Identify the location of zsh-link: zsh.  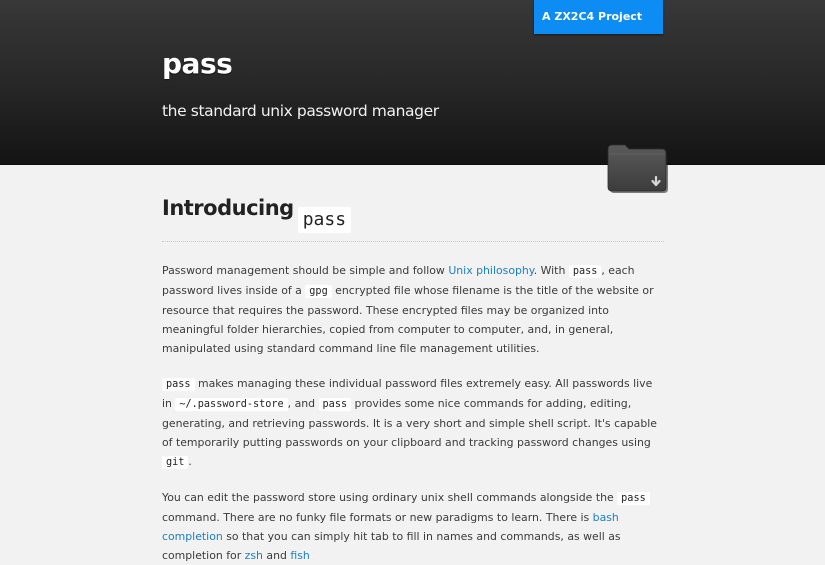
(254, 555).